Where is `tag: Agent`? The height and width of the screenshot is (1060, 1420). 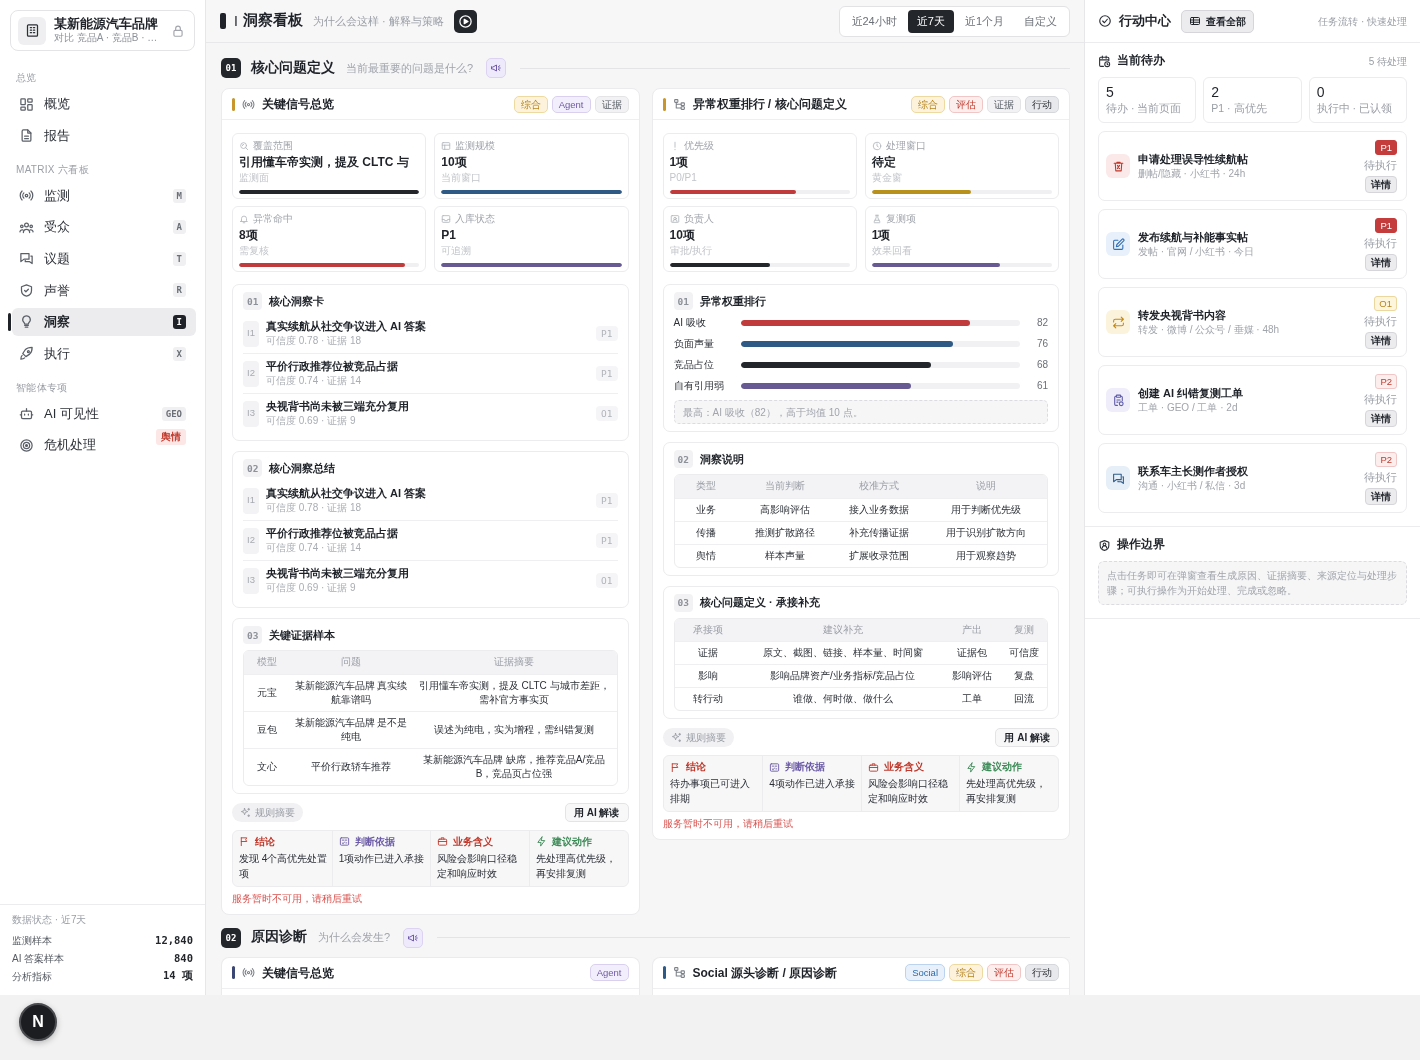 tag: Agent is located at coordinates (571, 104).